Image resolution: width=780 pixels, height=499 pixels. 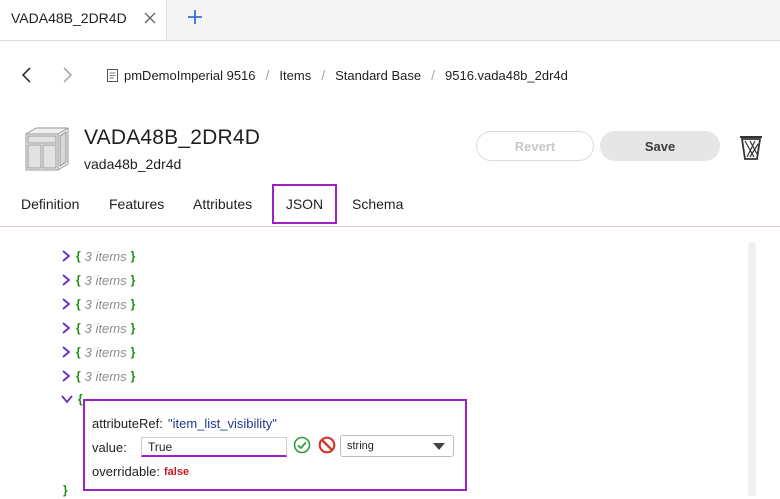 I want to click on tab-definition: Definition, so click(x=50, y=204).